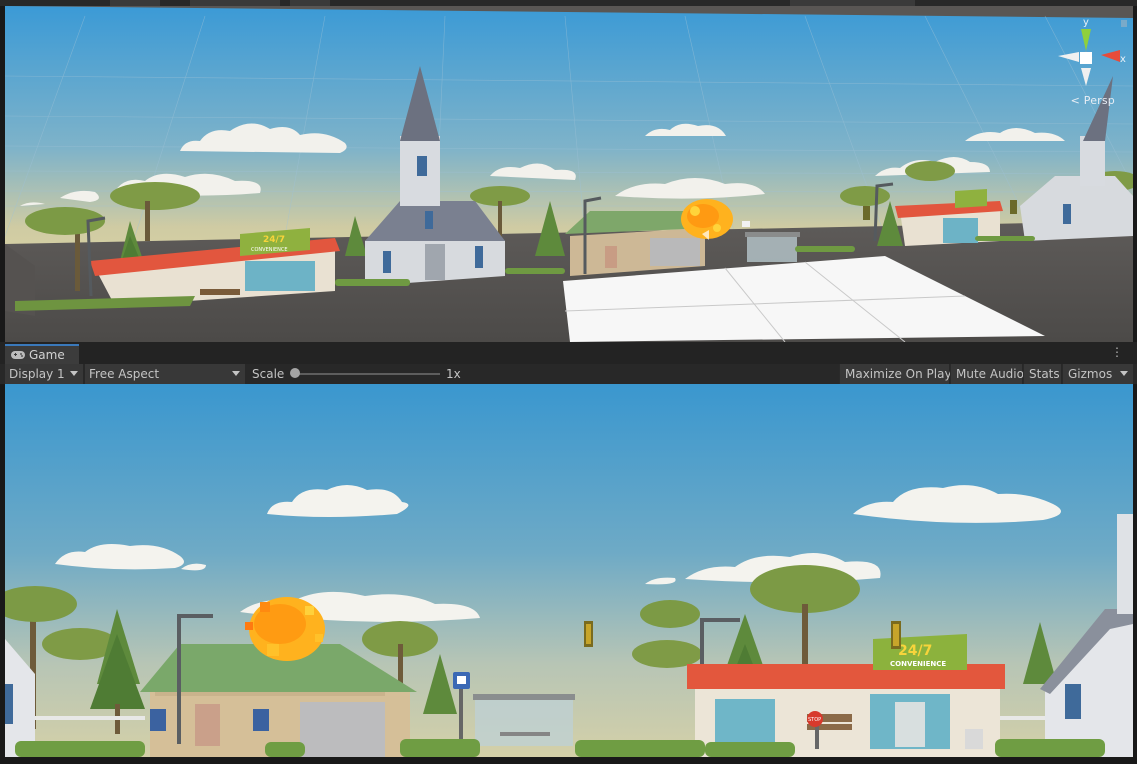 The height and width of the screenshot is (764, 1137). Describe the element at coordinates (18, 355) in the screenshot. I see `gamepad-icon` at that location.